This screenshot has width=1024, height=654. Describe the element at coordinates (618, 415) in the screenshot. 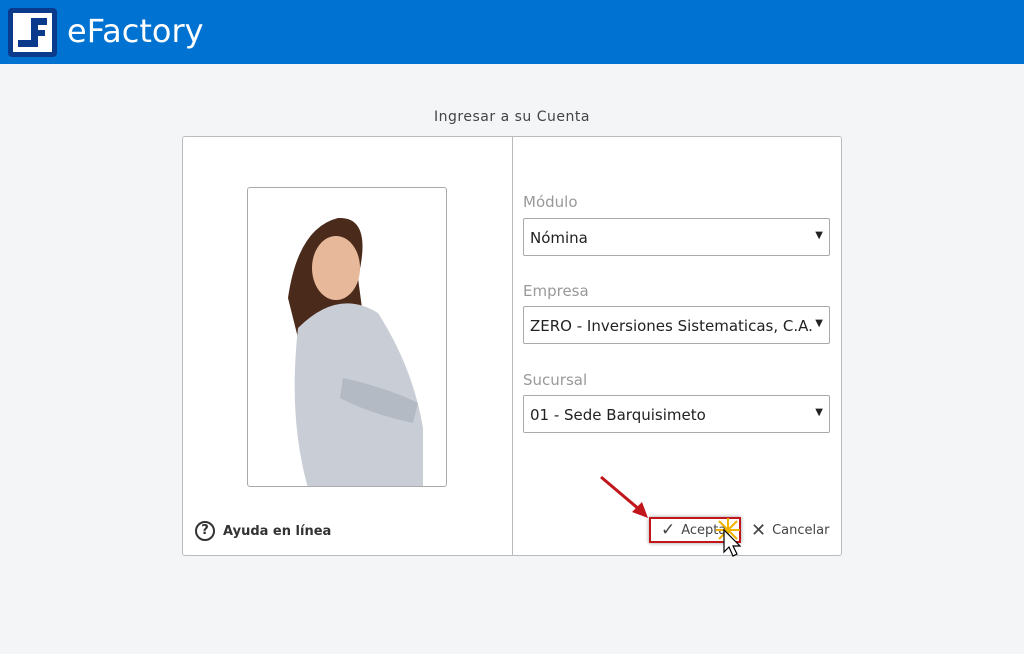

I see `branch-value: 01 - Sede Barquisimeto` at that location.